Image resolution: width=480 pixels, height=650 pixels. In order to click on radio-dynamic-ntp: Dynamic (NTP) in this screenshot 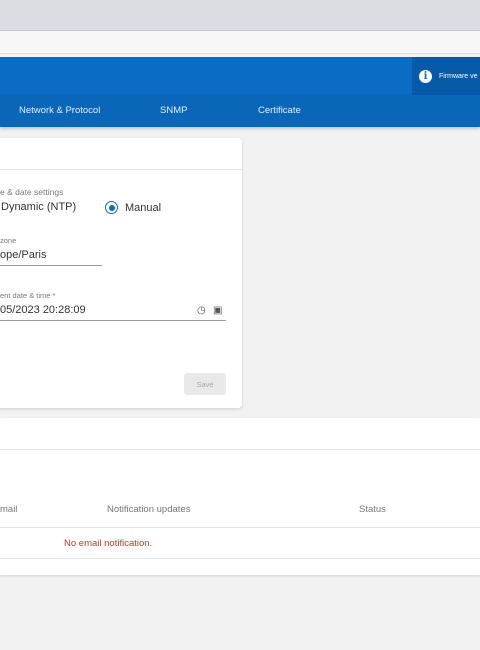, I will do `click(38, 207)`.